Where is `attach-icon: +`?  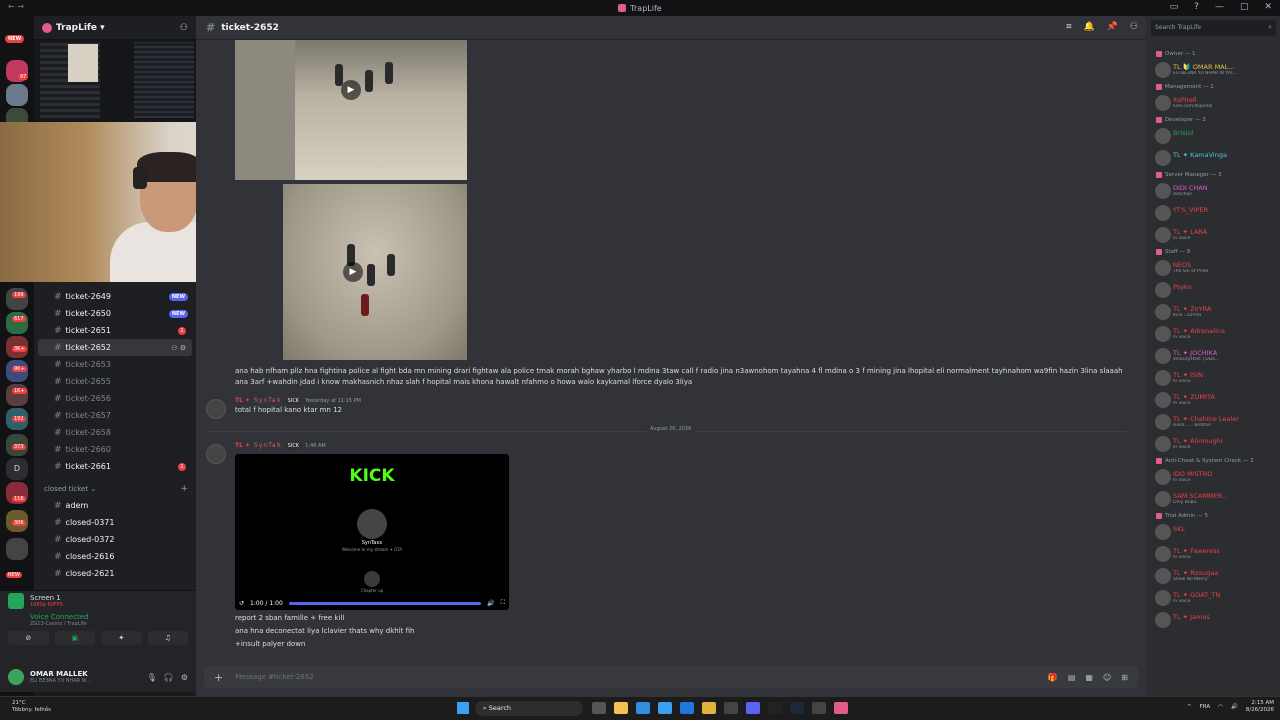 attach-icon: + is located at coordinates (218, 677).